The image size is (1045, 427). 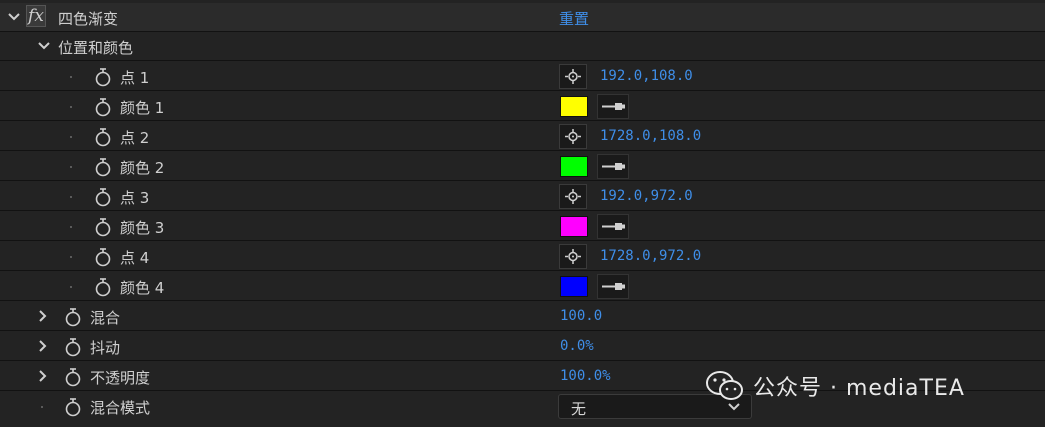 What do you see at coordinates (581, 316) in the screenshot?
I see `param-value: 100.0` at bounding box center [581, 316].